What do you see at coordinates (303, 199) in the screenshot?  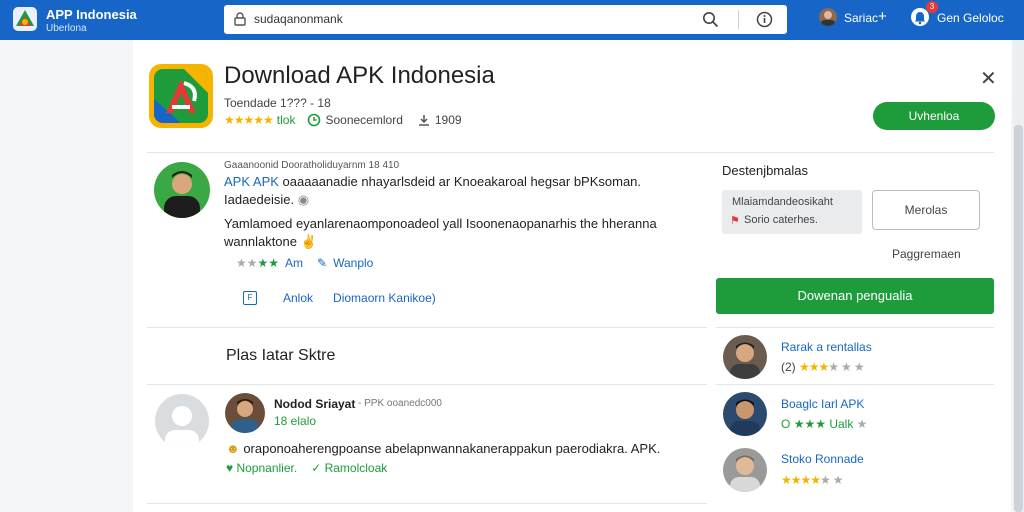 I see `emoji-icon: ◉` at bounding box center [303, 199].